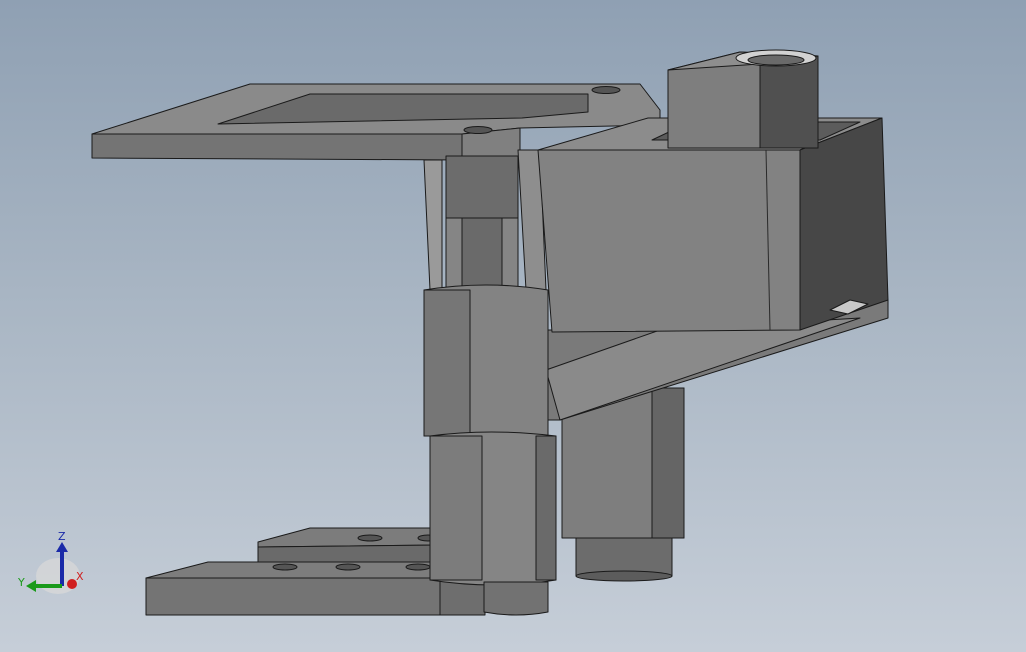 Image resolution: width=1026 pixels, height=652 pixels. What do you see at coordinates (21, 582) in the screenshot?
I see `y-axis-label: Y` at bounding box center [21, 582].